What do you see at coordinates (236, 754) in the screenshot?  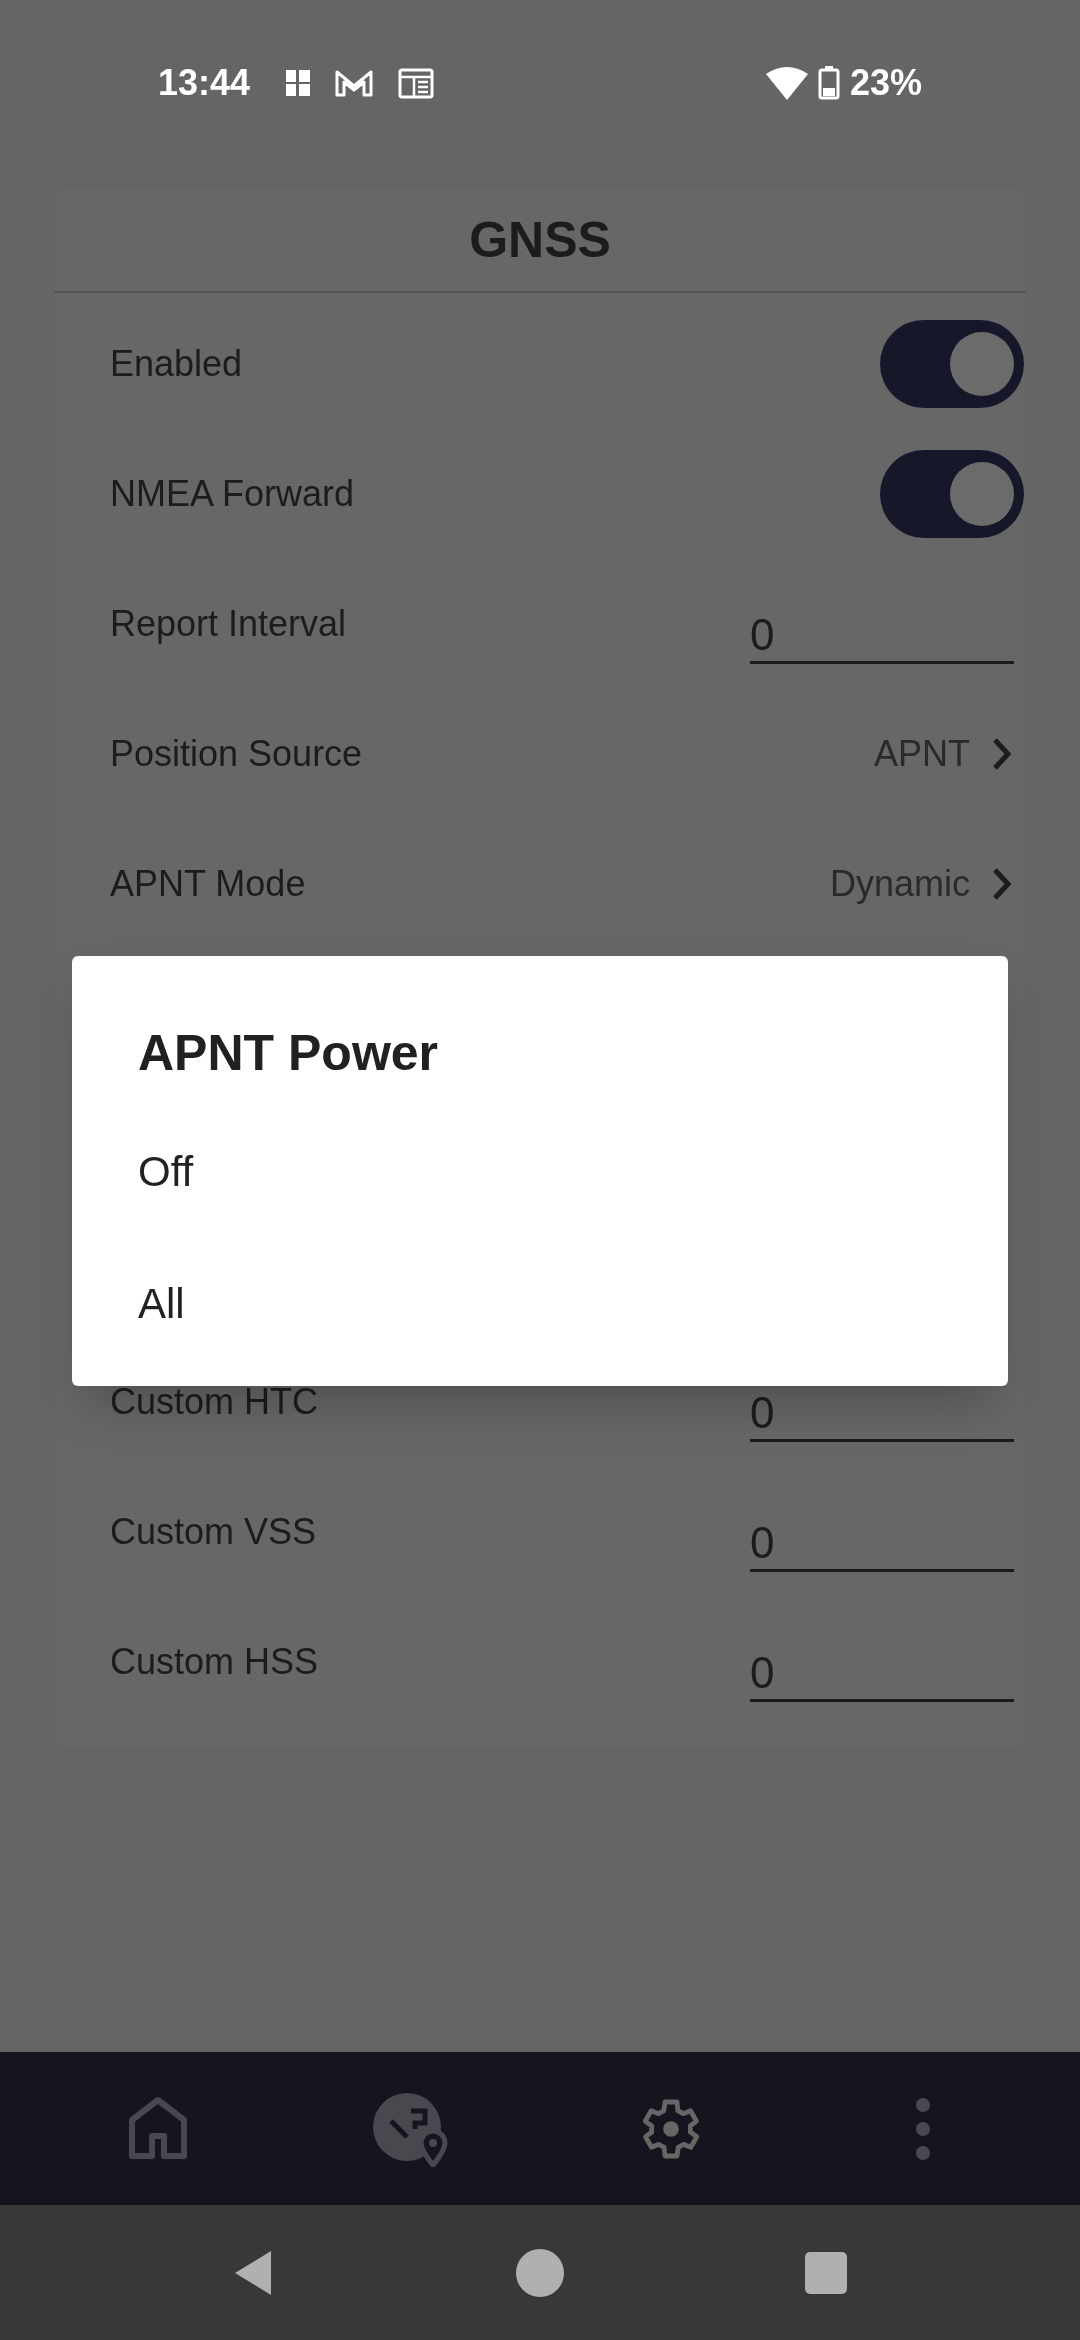 I see `setting-label: Position Source` at bounding box center [236, 754].